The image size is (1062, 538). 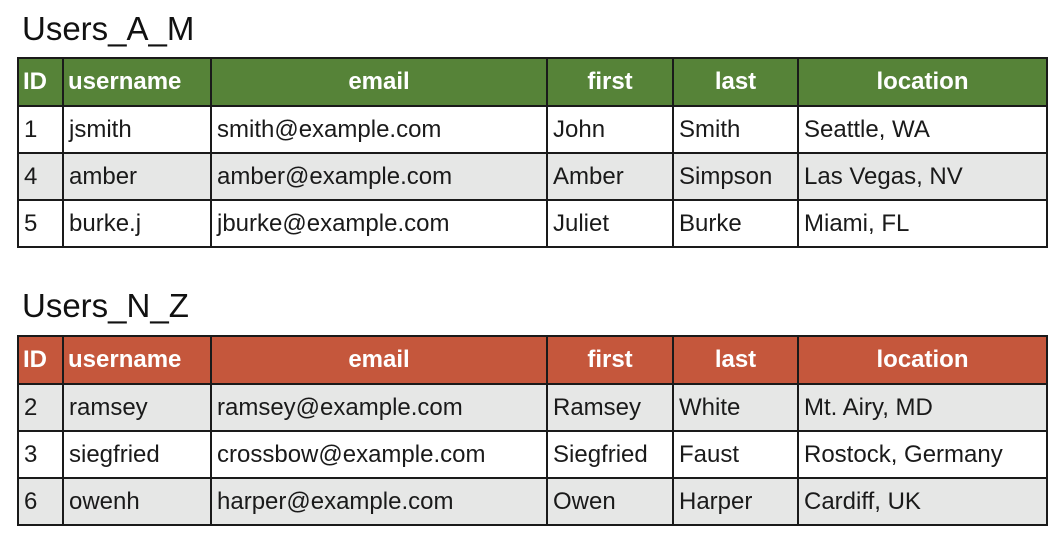 I want to click on cell-location: Las Vegas, NV, so click(x=922, y=176).